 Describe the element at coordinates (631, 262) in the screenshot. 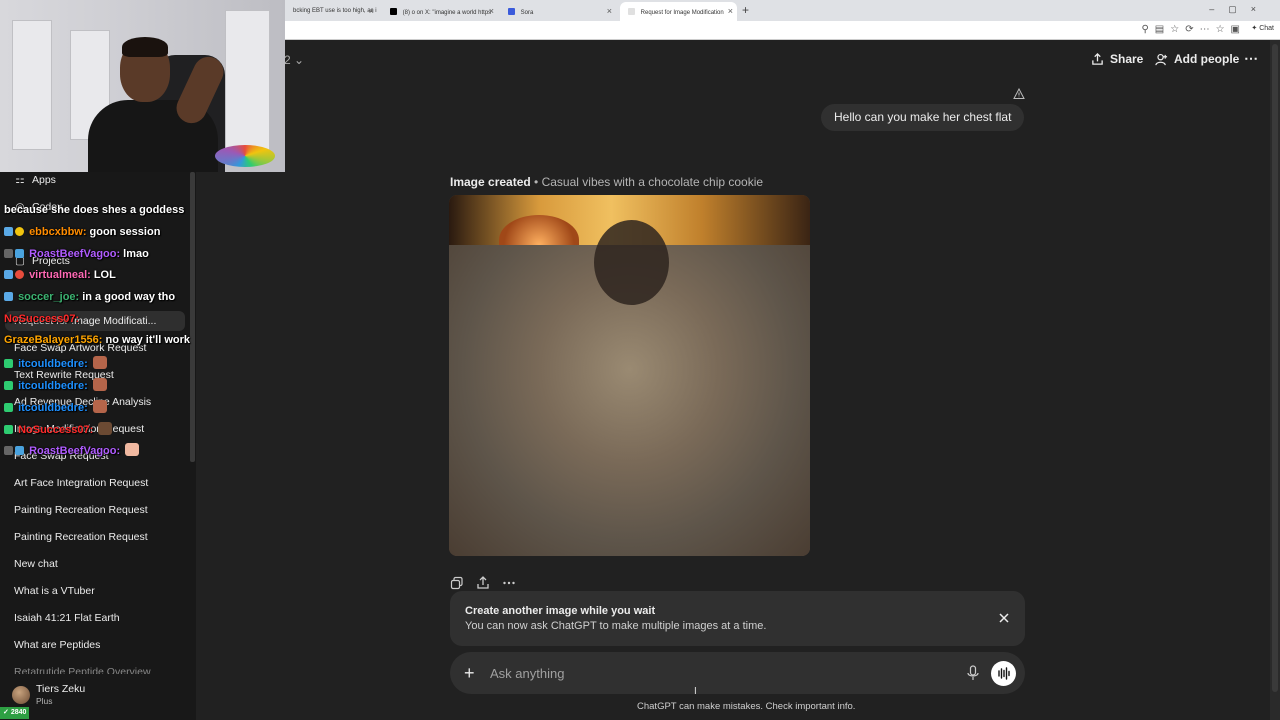

I see `image-figure` at that location.